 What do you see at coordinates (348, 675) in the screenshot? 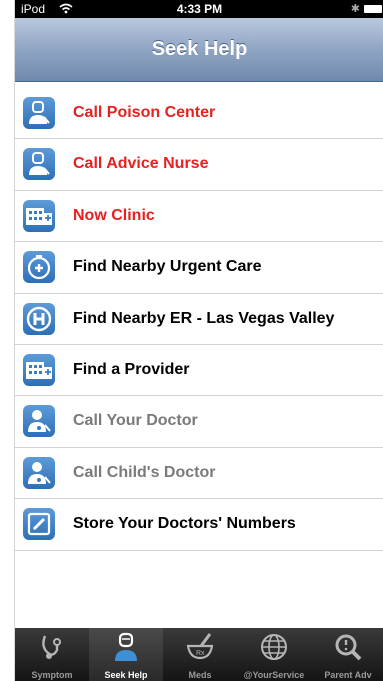
I see `tab-label: Parent Adv` at bounding box center [348, 675].